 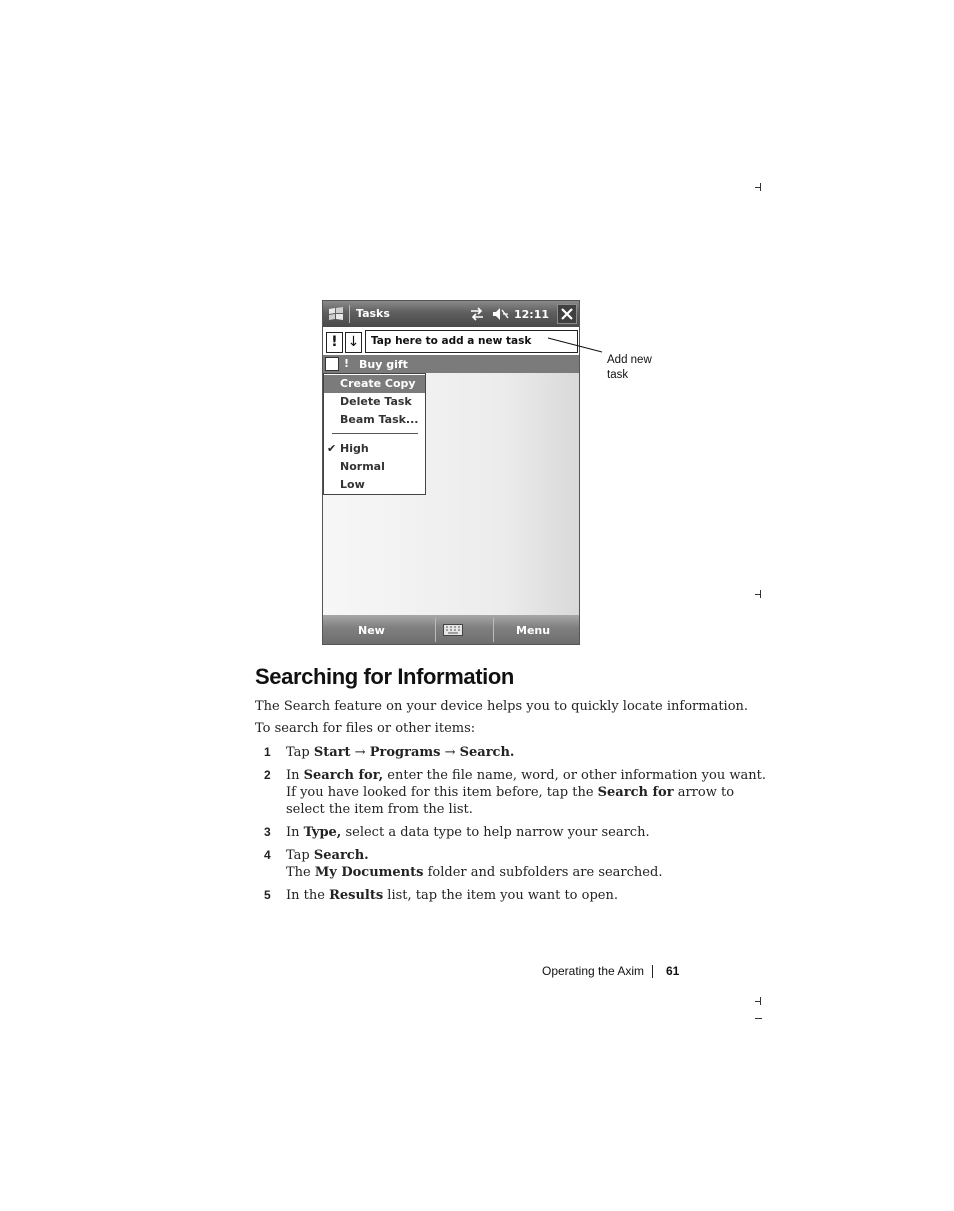 I want to click on menu-item-create-copy: Create Copy, so click(x=374, y=384).